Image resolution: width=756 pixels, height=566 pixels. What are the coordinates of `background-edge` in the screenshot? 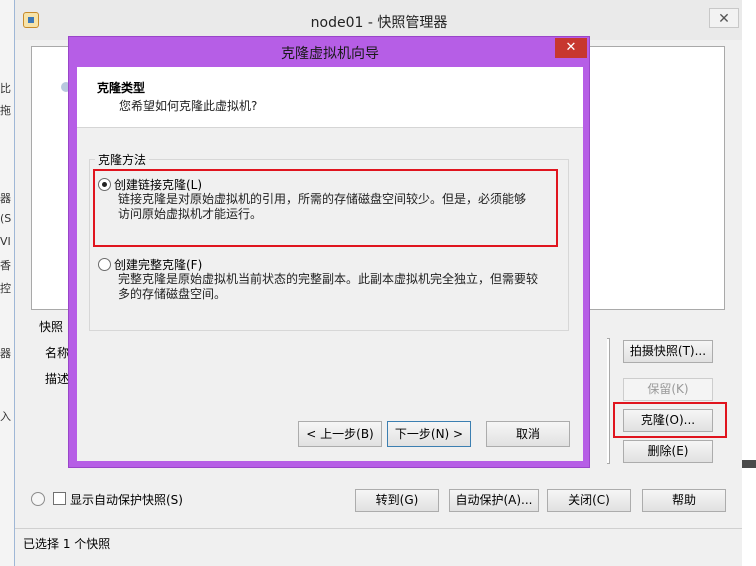 It's located at (749, 464).